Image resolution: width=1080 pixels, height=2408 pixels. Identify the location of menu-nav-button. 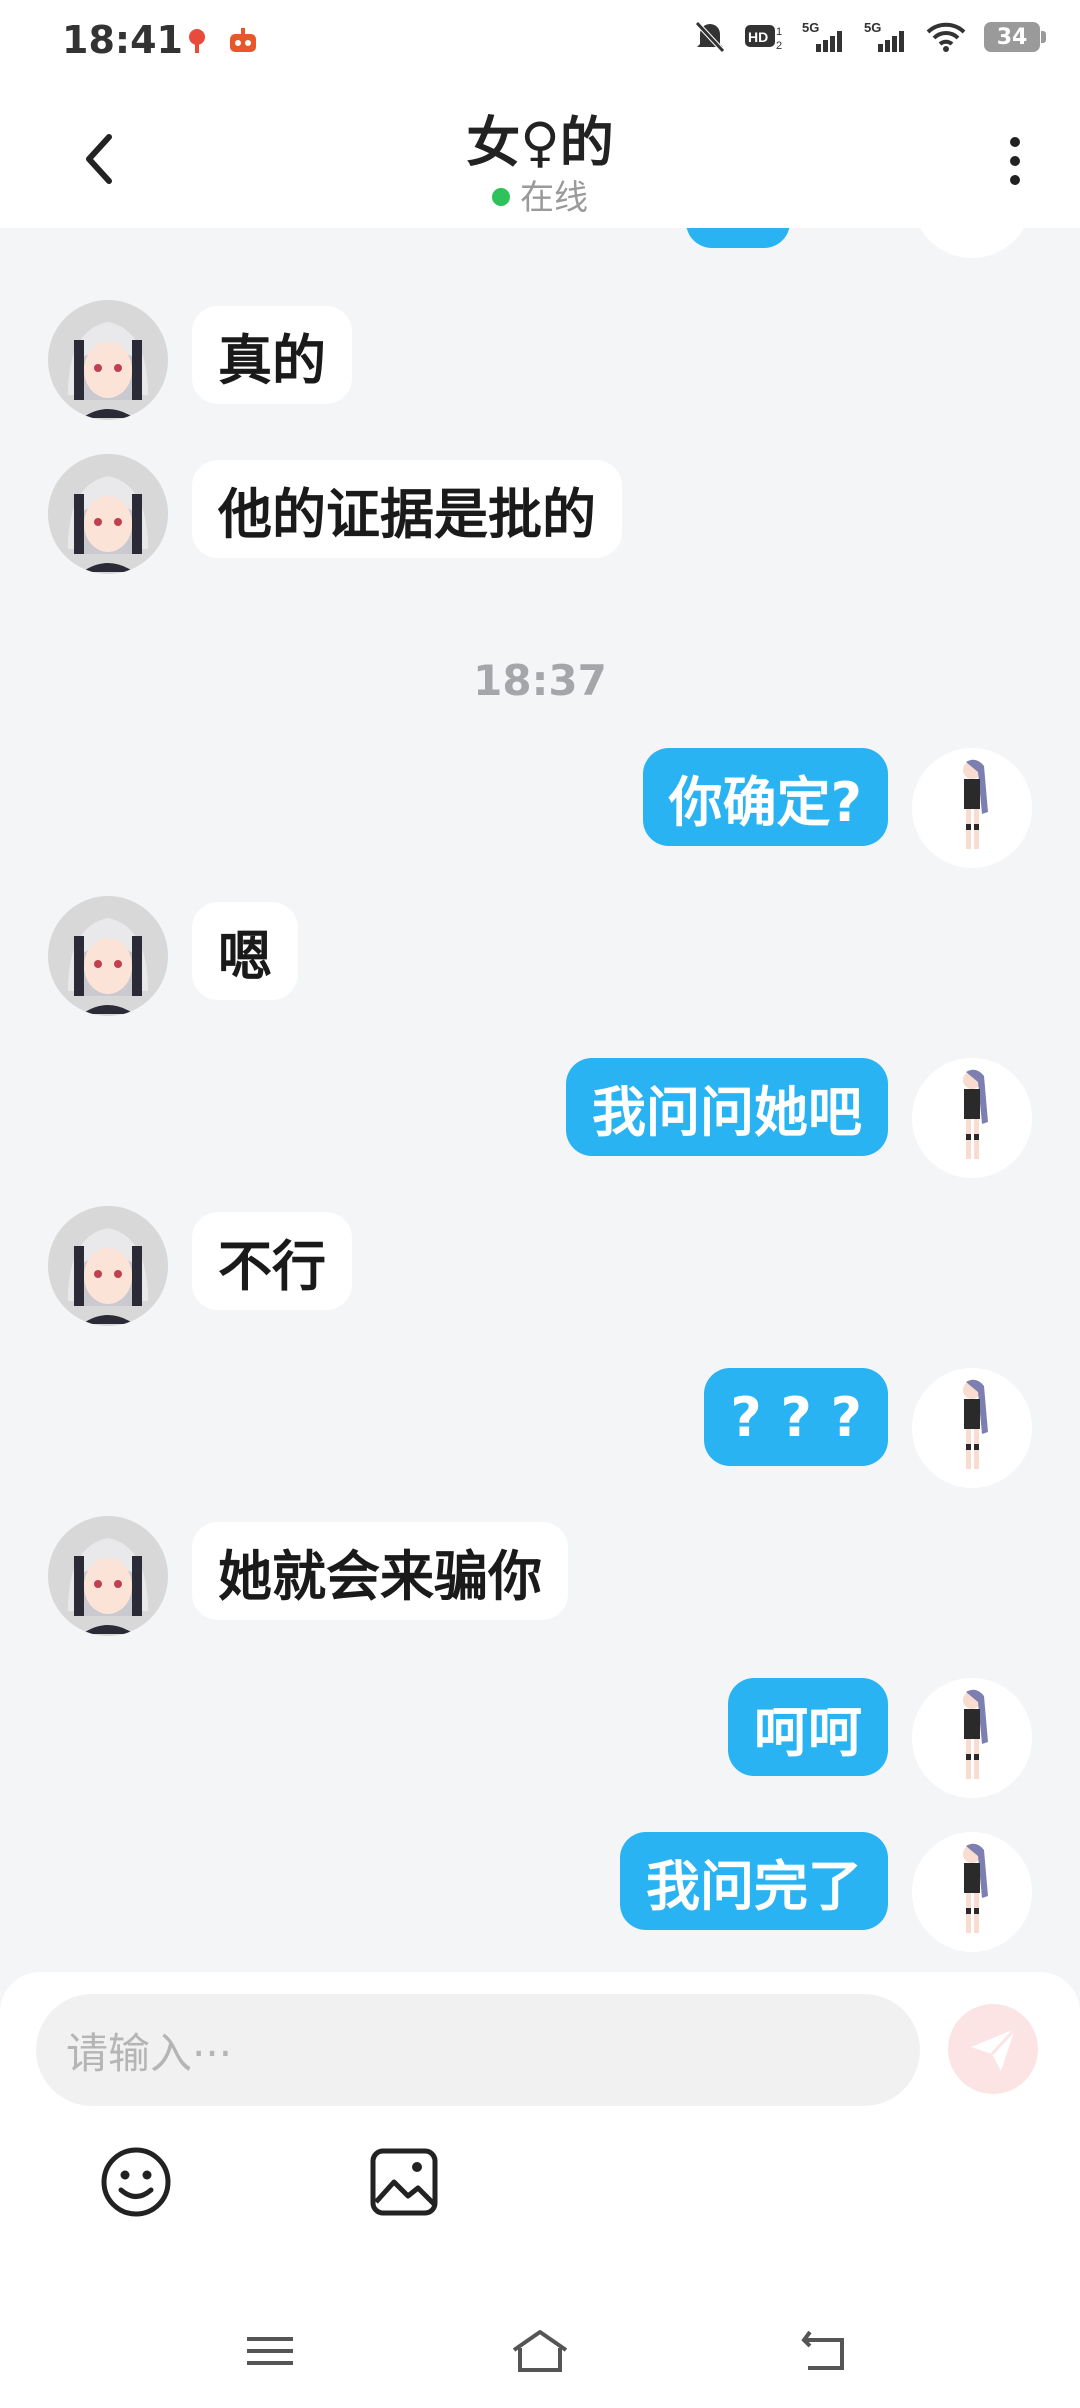
(270, 2351).